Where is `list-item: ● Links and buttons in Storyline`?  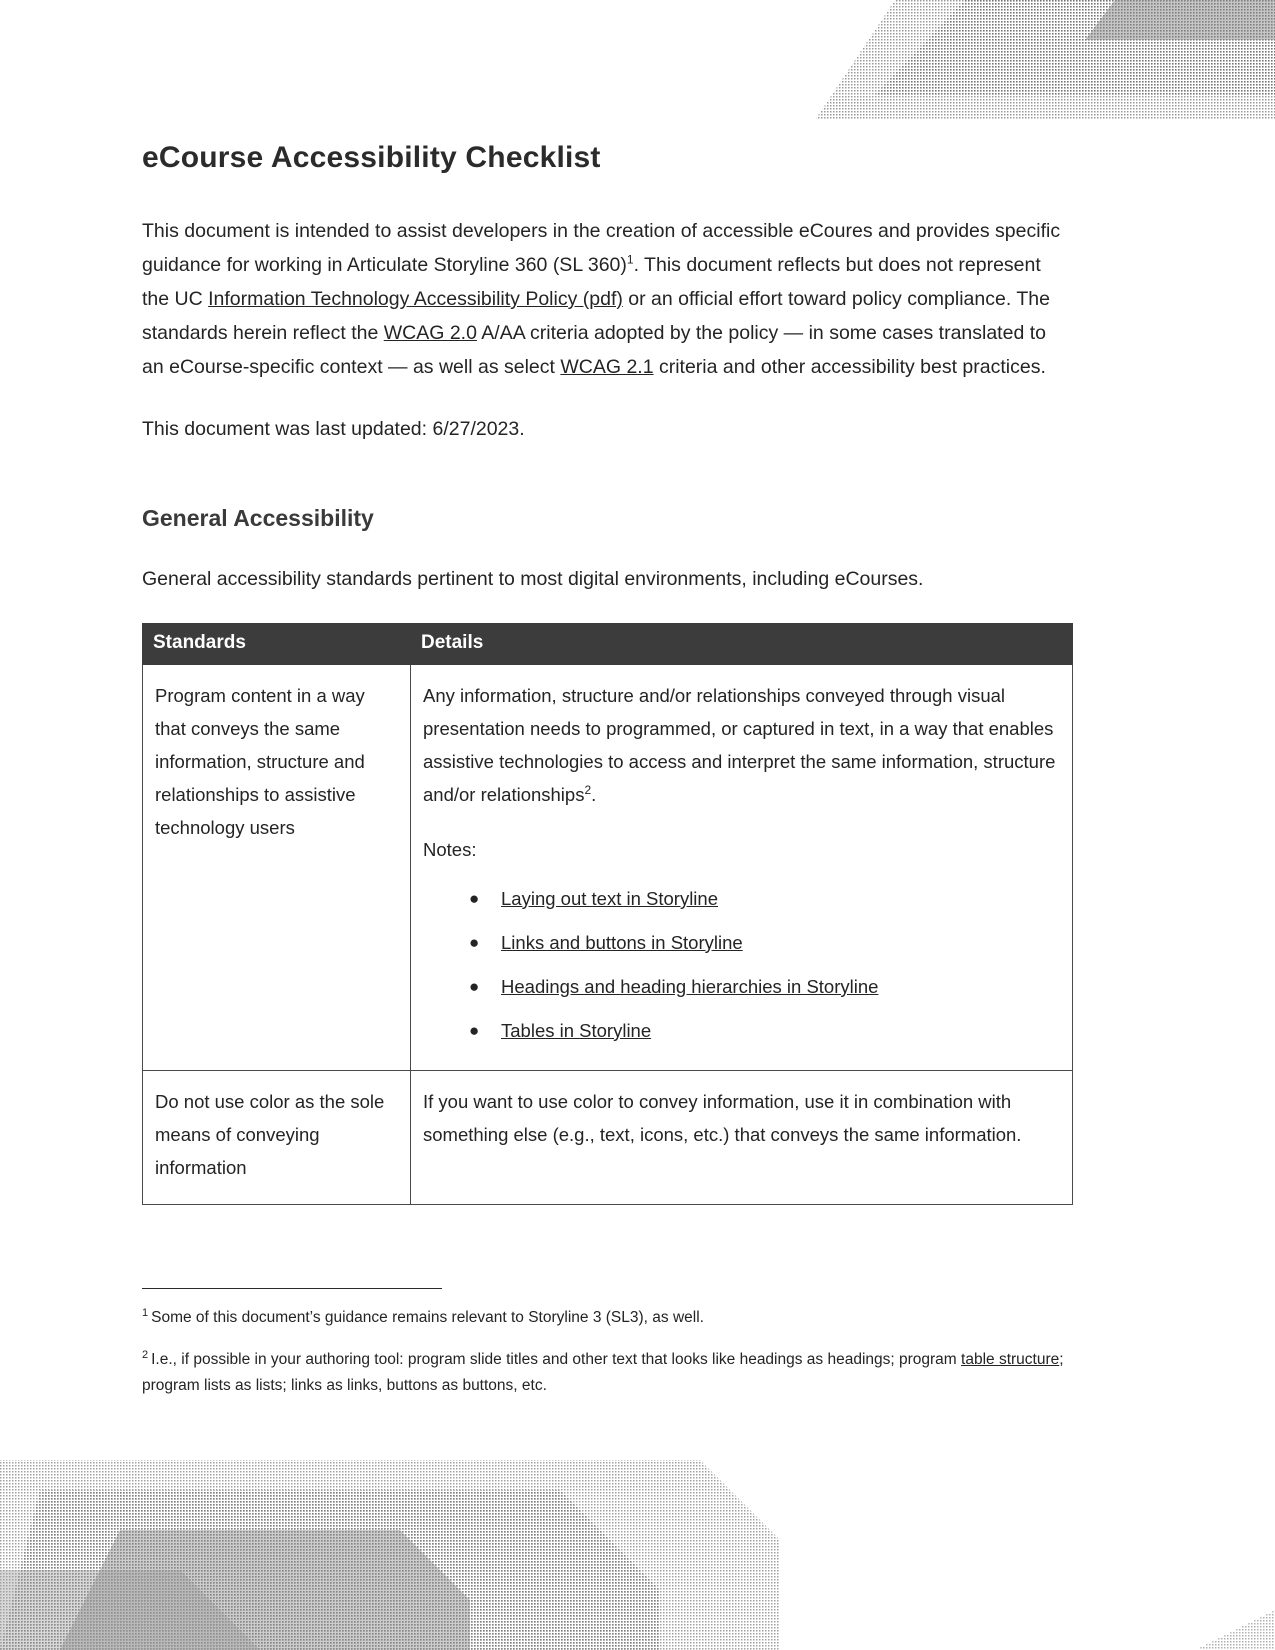
list-item: ● Links and buttons in Storyline is located at coordinates (764, 943).